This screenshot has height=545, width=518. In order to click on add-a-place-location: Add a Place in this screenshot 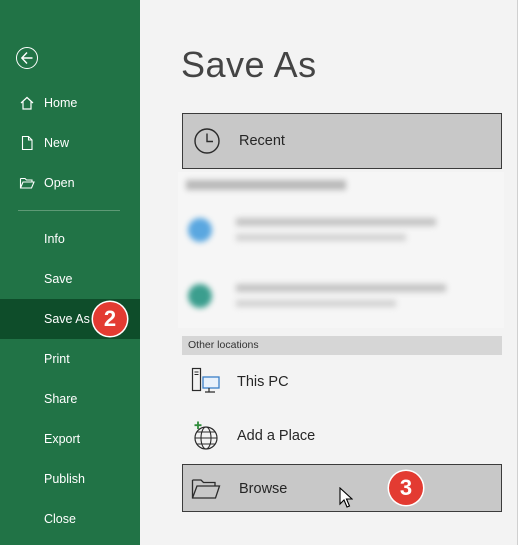, I will do `click(342, 436)`.